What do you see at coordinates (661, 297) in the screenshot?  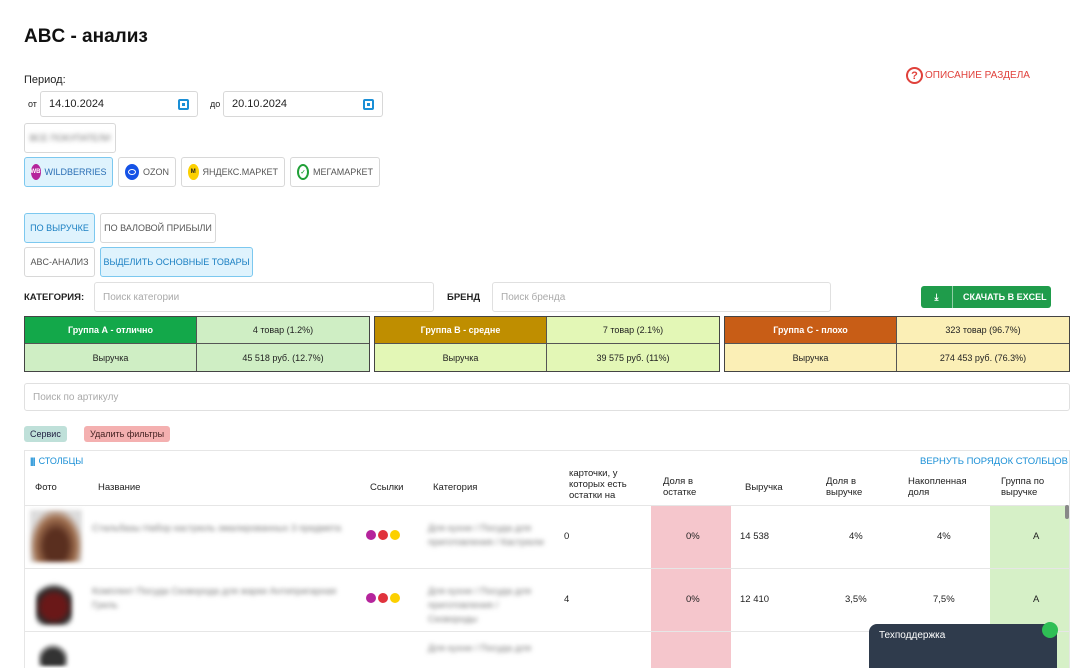 I see `brand-search-input: Поиск бренда` at bounding box center [661, 297].